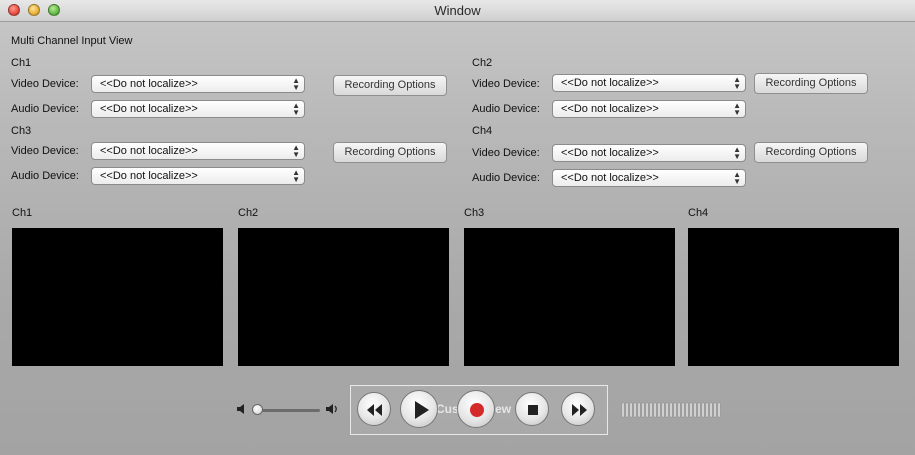 The image size is (915, 455). What do you see at coordinates (811, 83) in the screenshot?
I see `ch2-recording-options-button: Recording Options` at bounding box center [811, 83].